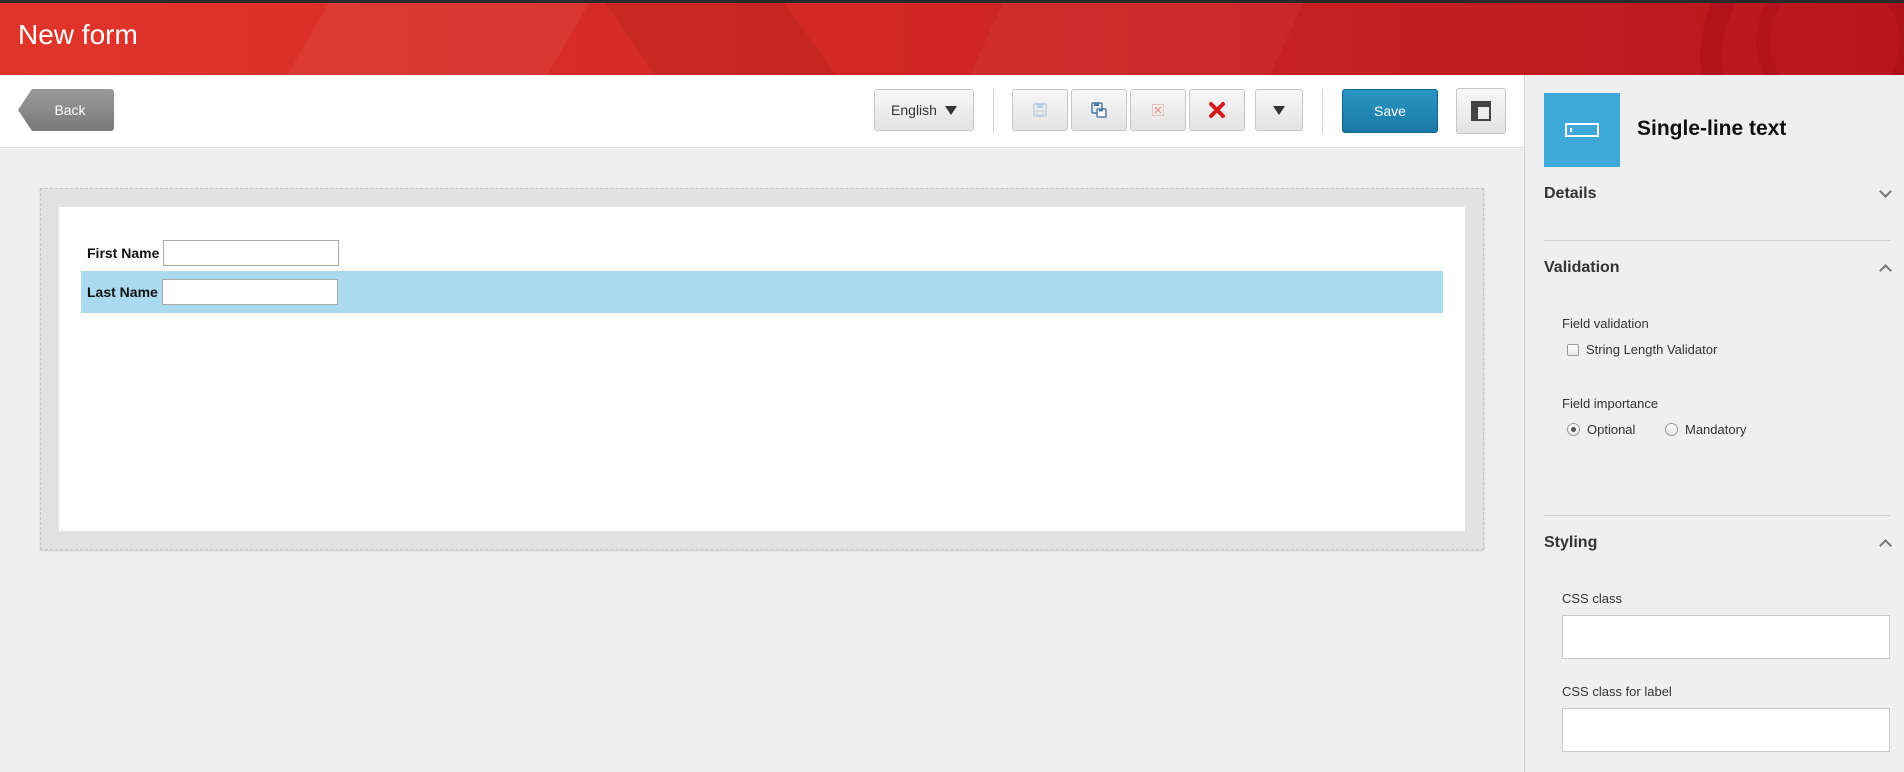 The height and width of the screenshot is (772, 1904). What do you see at coordinates (1671, 429) in the screenshot?
I see `mandatory-radio` at bounding box center [1671, 429].